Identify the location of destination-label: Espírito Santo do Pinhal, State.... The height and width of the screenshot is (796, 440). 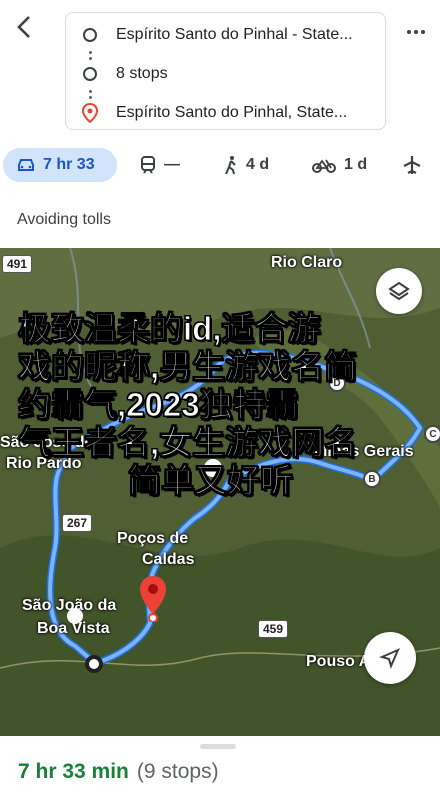
(232, 112).